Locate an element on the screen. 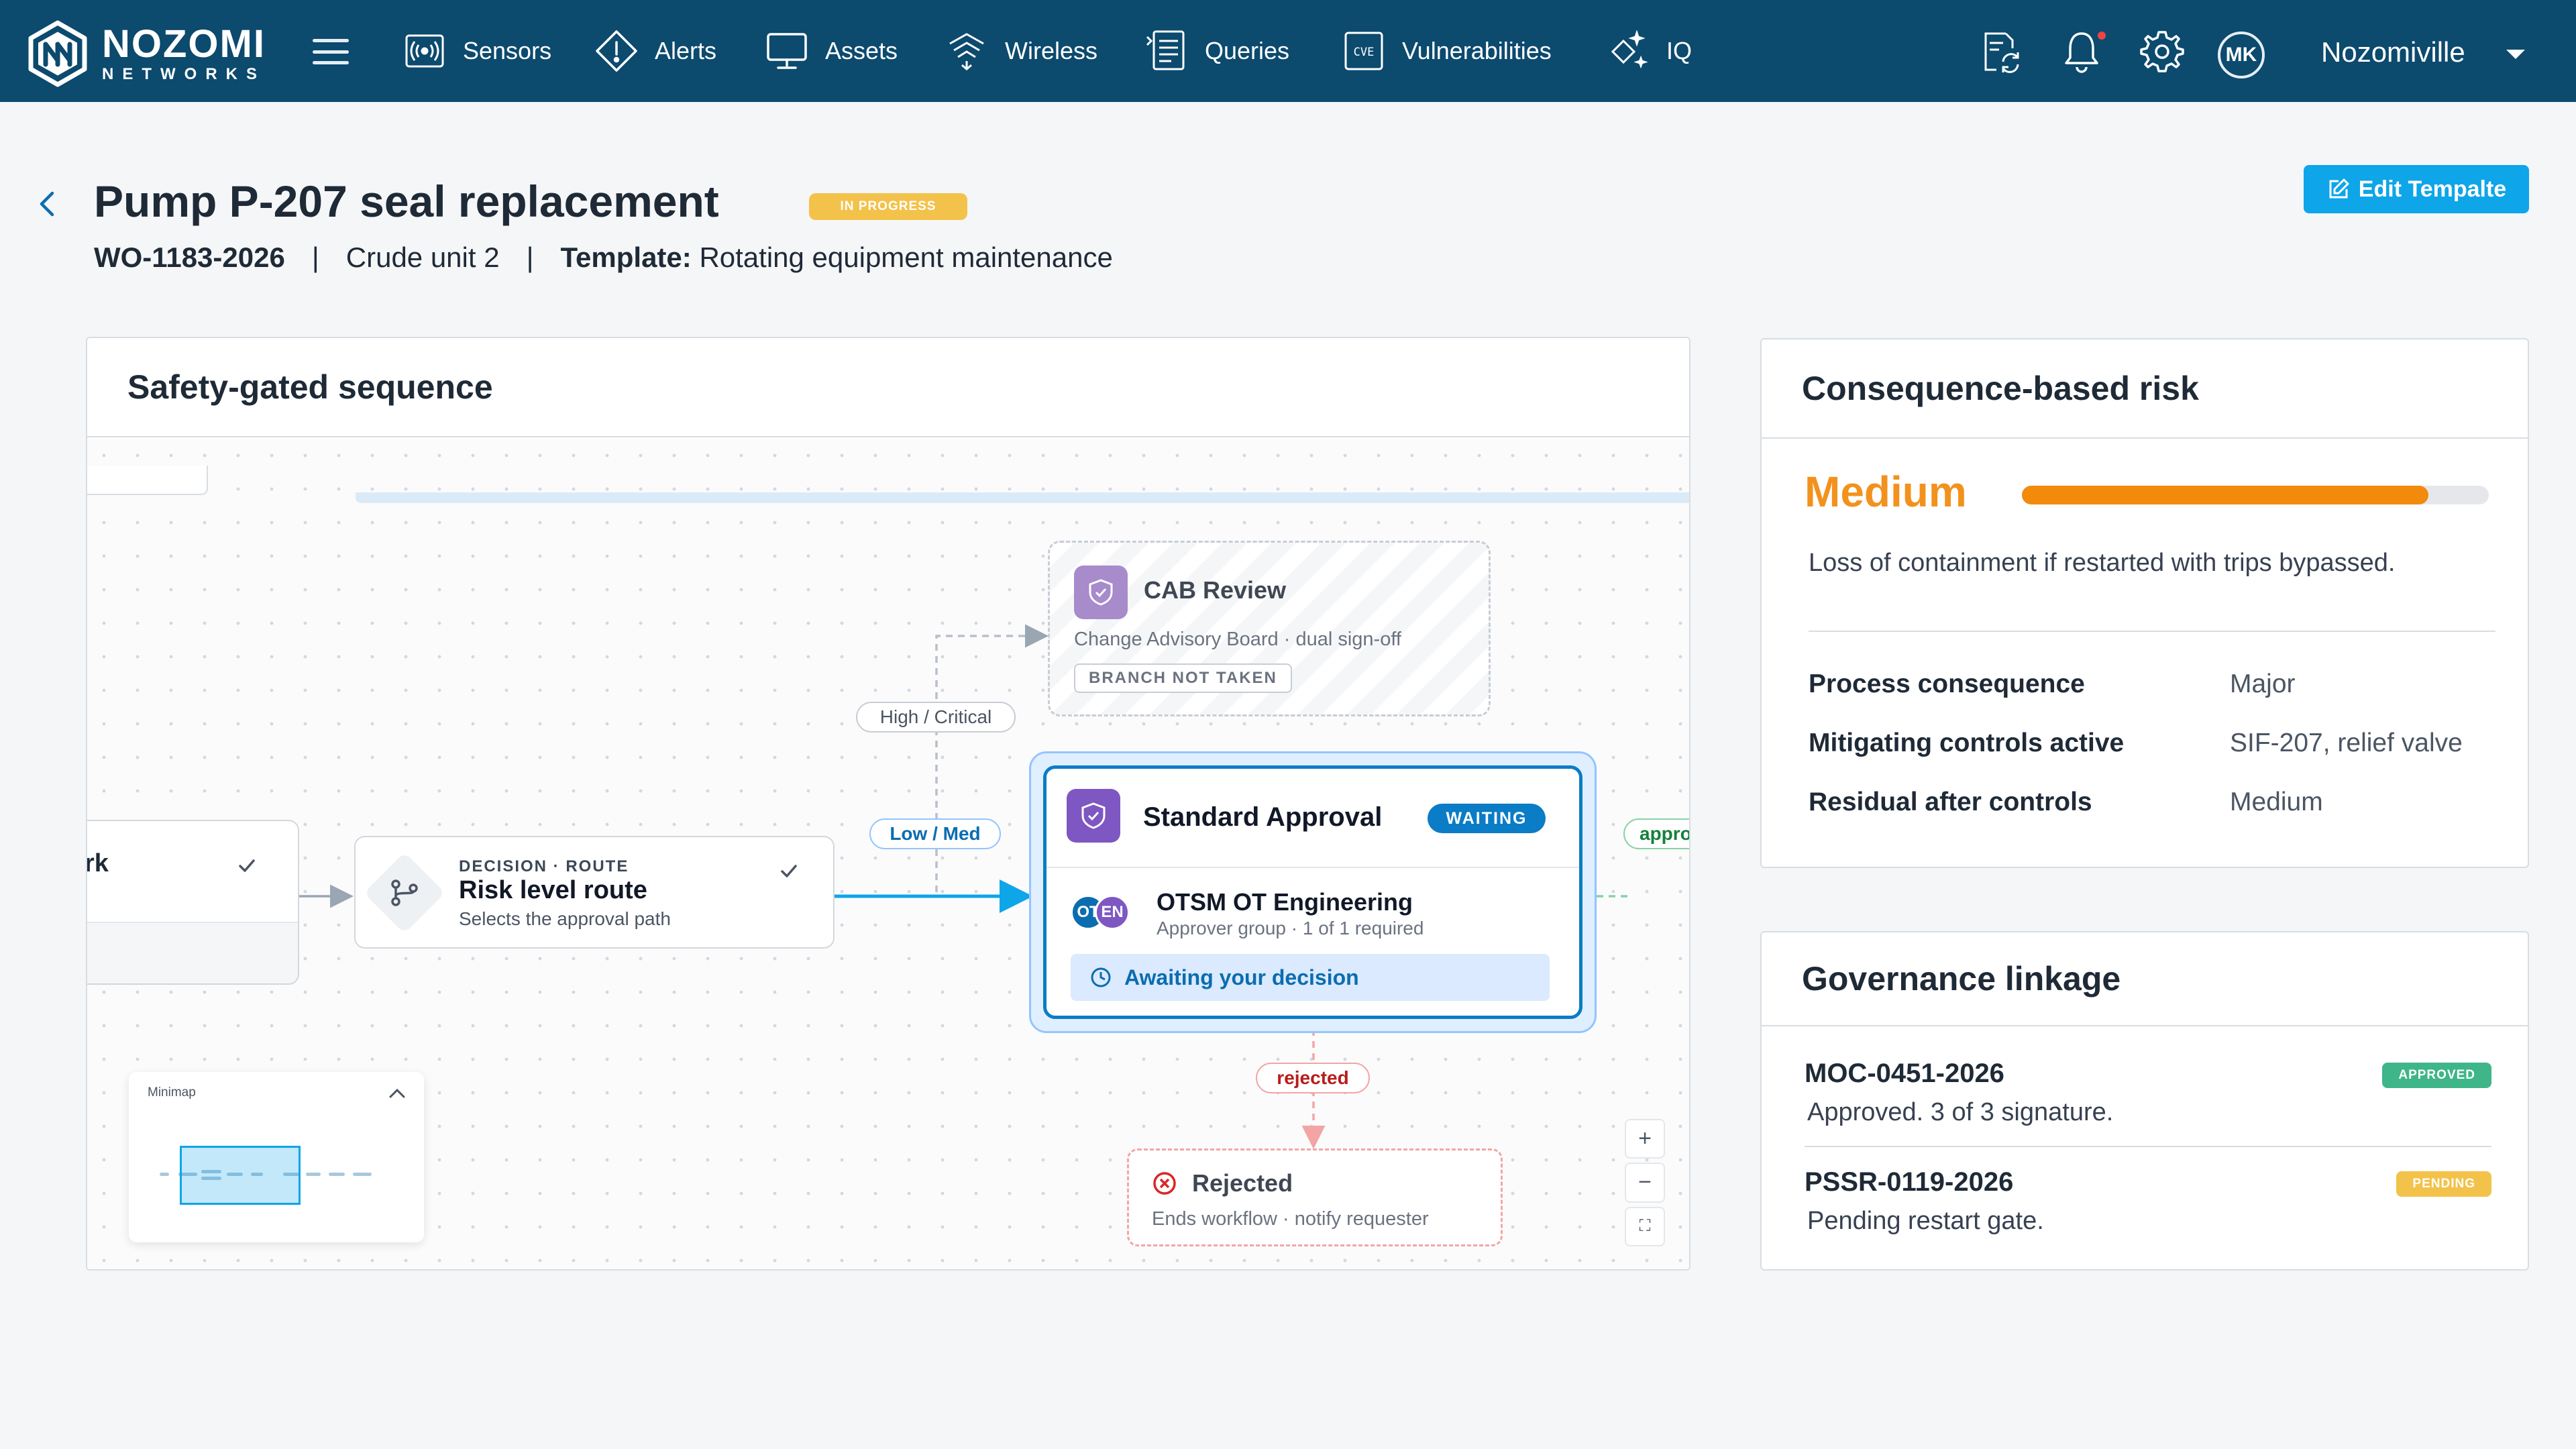  alert-icon is located at coordinates (616, 51).